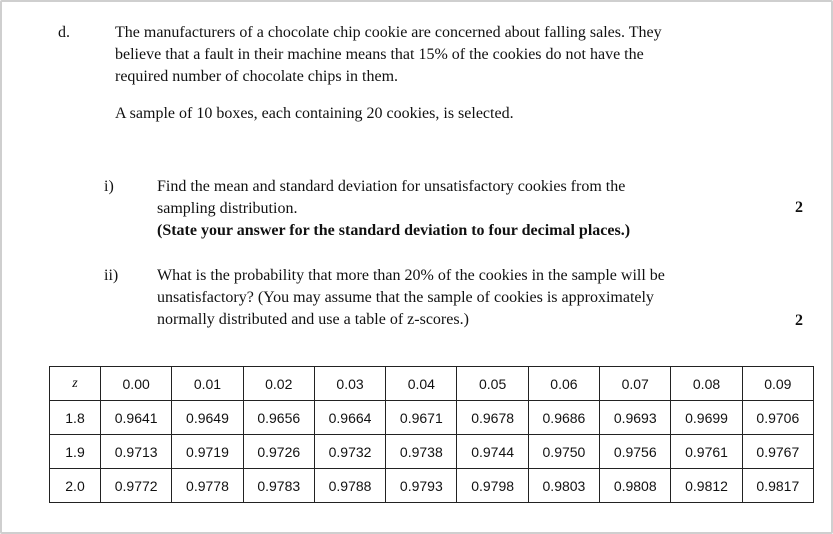 The height and width of the screenshot is (534, 833). Describe the element at coordinates (421, 417) in the screenshot. I see `table-cell: 0.9671` at that location.